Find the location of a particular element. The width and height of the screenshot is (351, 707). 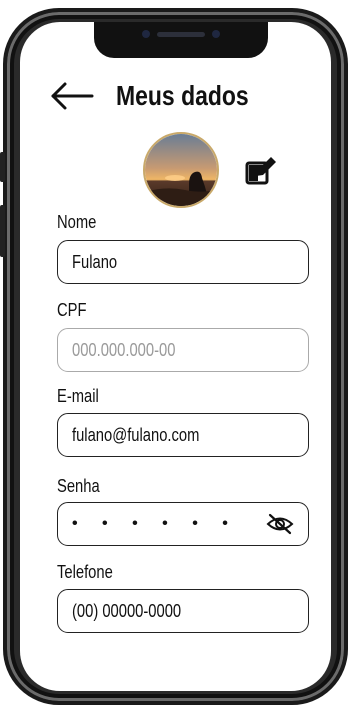

cpf-placeholder: 000.000.000-00 is located at coordinates (124, 349).